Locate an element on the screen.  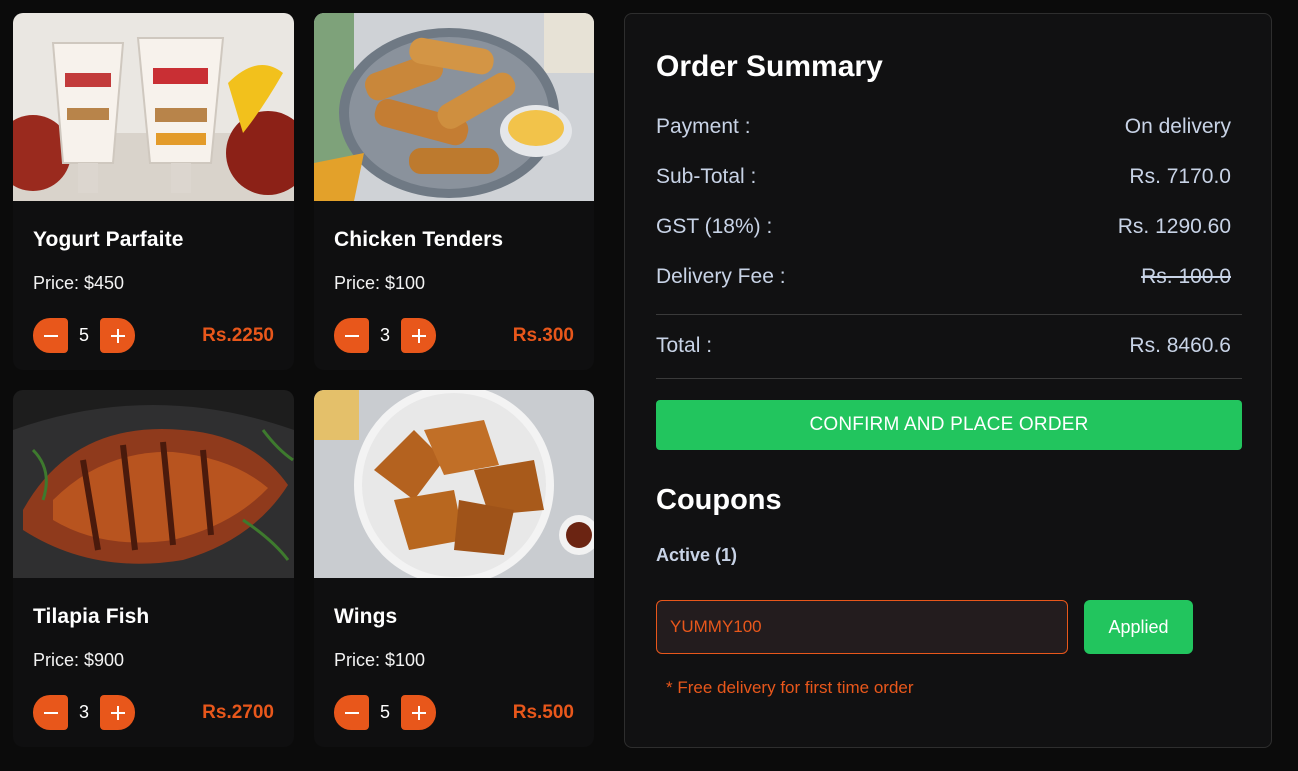
product-line-total: Rs.500 is located at coordinates (543, 712).